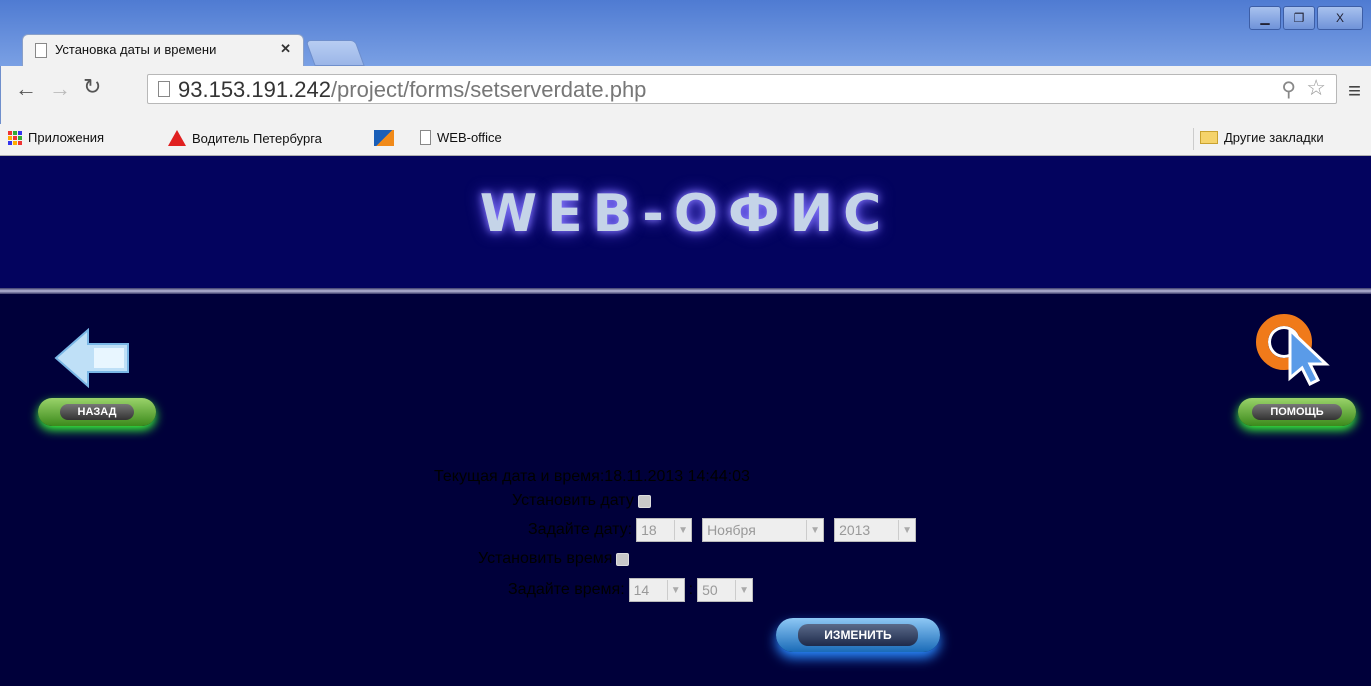 The height and width of the screenshot is (686, 1371). I want to click on header-divider, so click(685, 291).